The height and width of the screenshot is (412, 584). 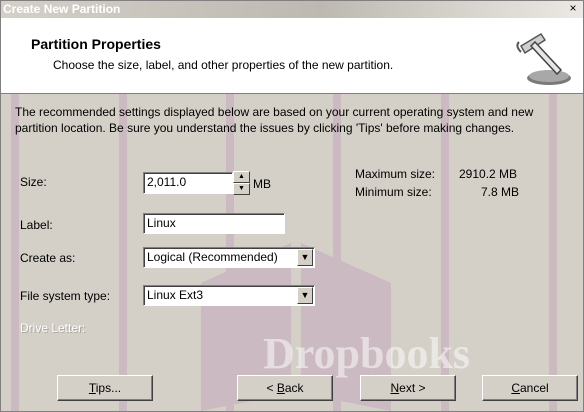 I want to click on size-stepper: ▲ ▼, so click(x=241, y=183).